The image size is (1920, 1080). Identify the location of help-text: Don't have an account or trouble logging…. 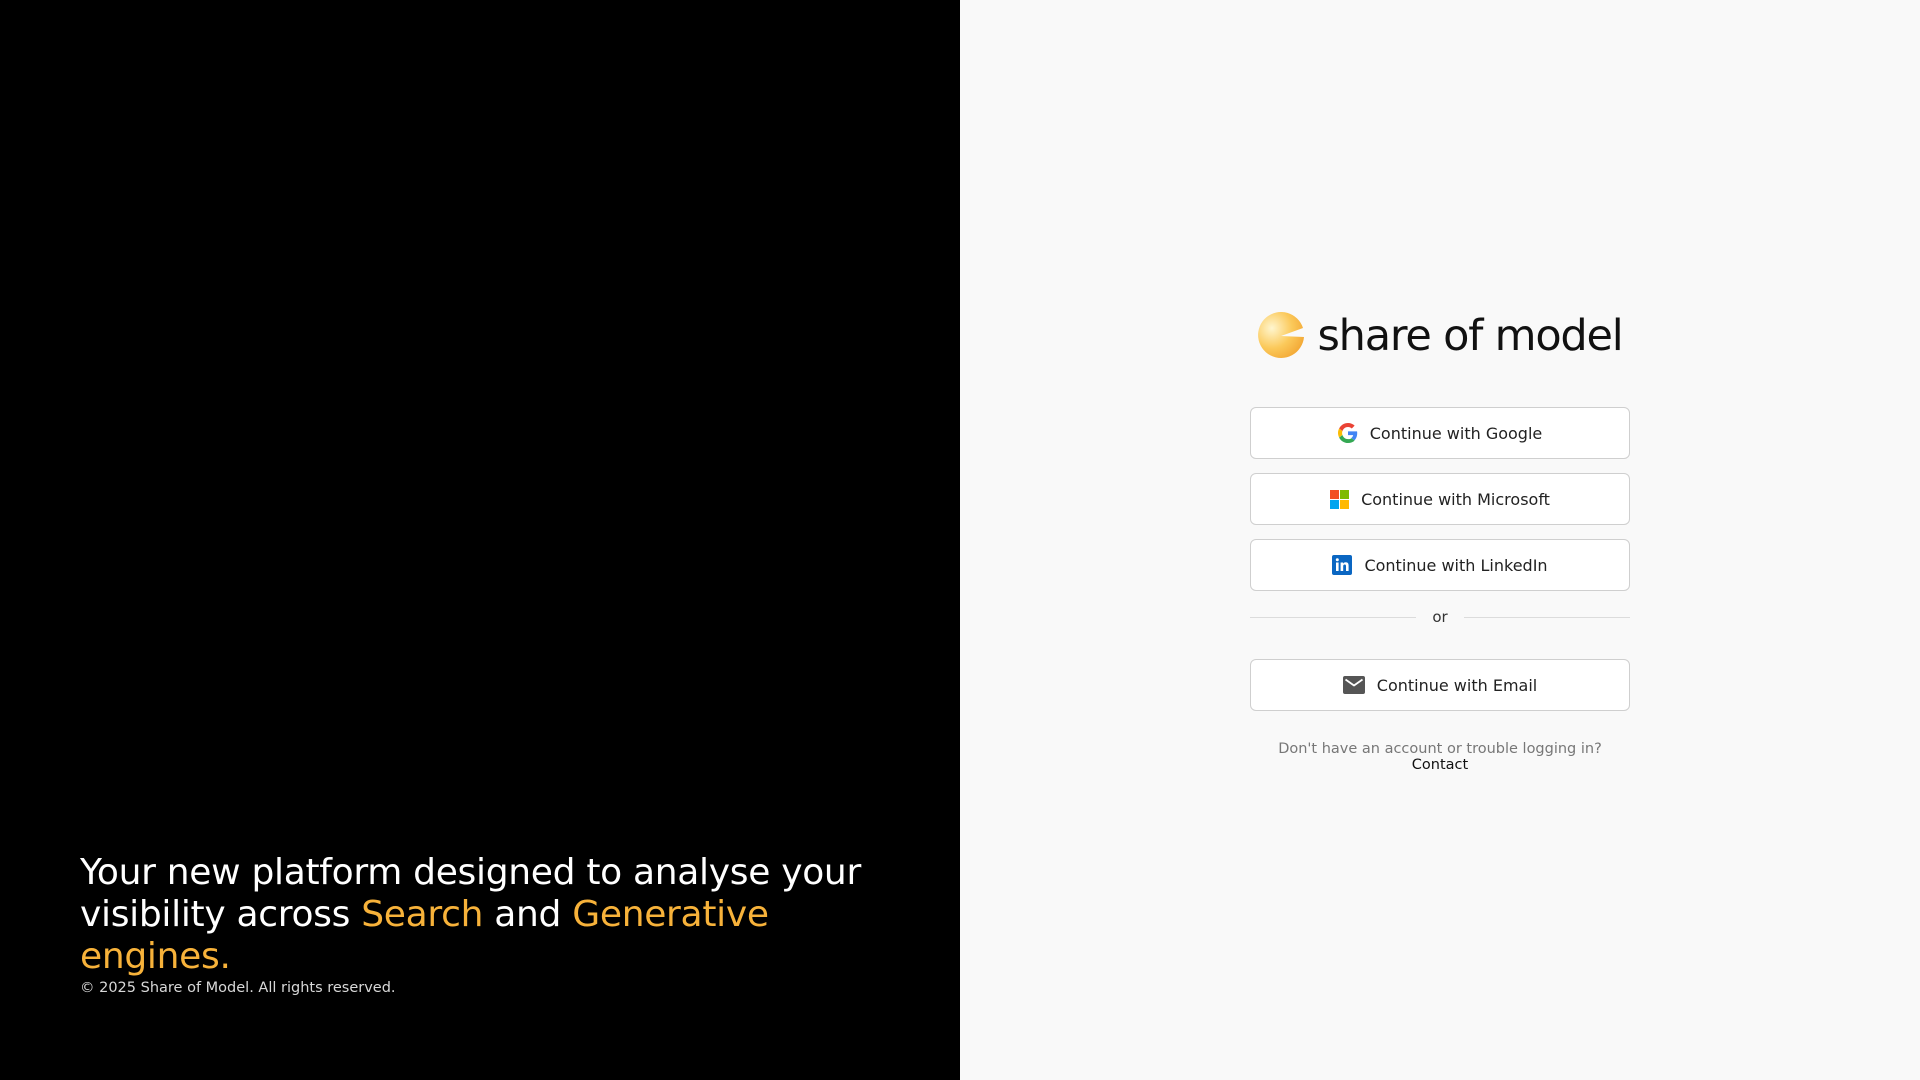
(1440, 757).